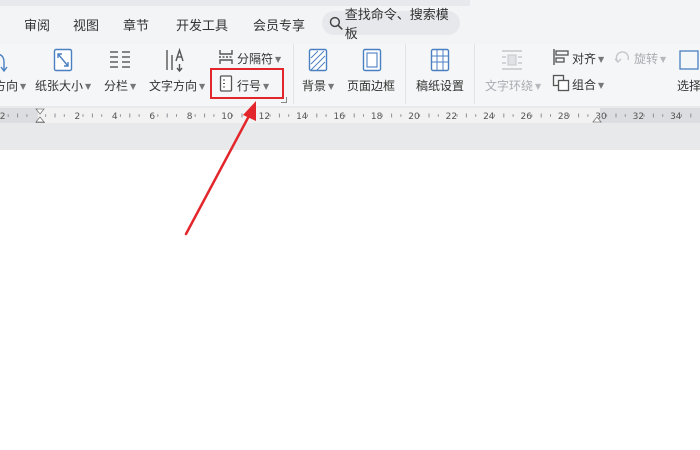 This screenshot has width=700, height=450. What do you see at coordinates (120, 74) in the screenshot?
I see `columns-button: 分栏 ▼` at bounding box center [120, 74].